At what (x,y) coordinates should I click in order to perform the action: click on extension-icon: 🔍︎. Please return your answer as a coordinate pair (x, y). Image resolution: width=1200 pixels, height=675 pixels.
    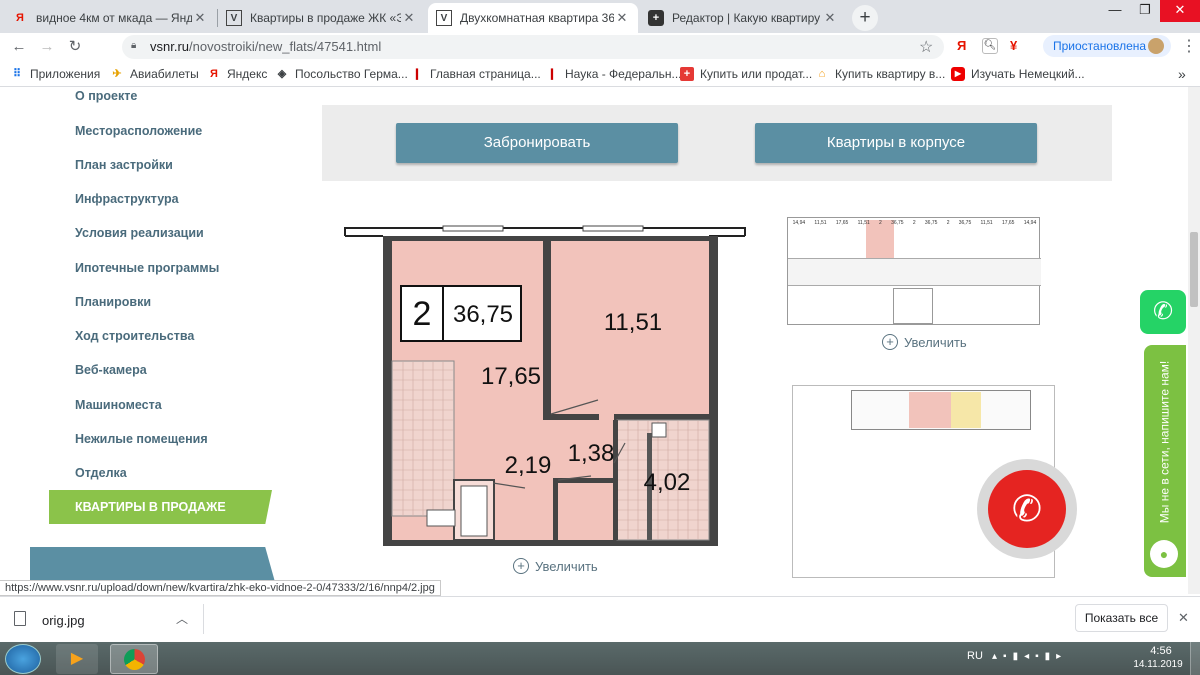
    Looking at the image, I should click on (990, 46).